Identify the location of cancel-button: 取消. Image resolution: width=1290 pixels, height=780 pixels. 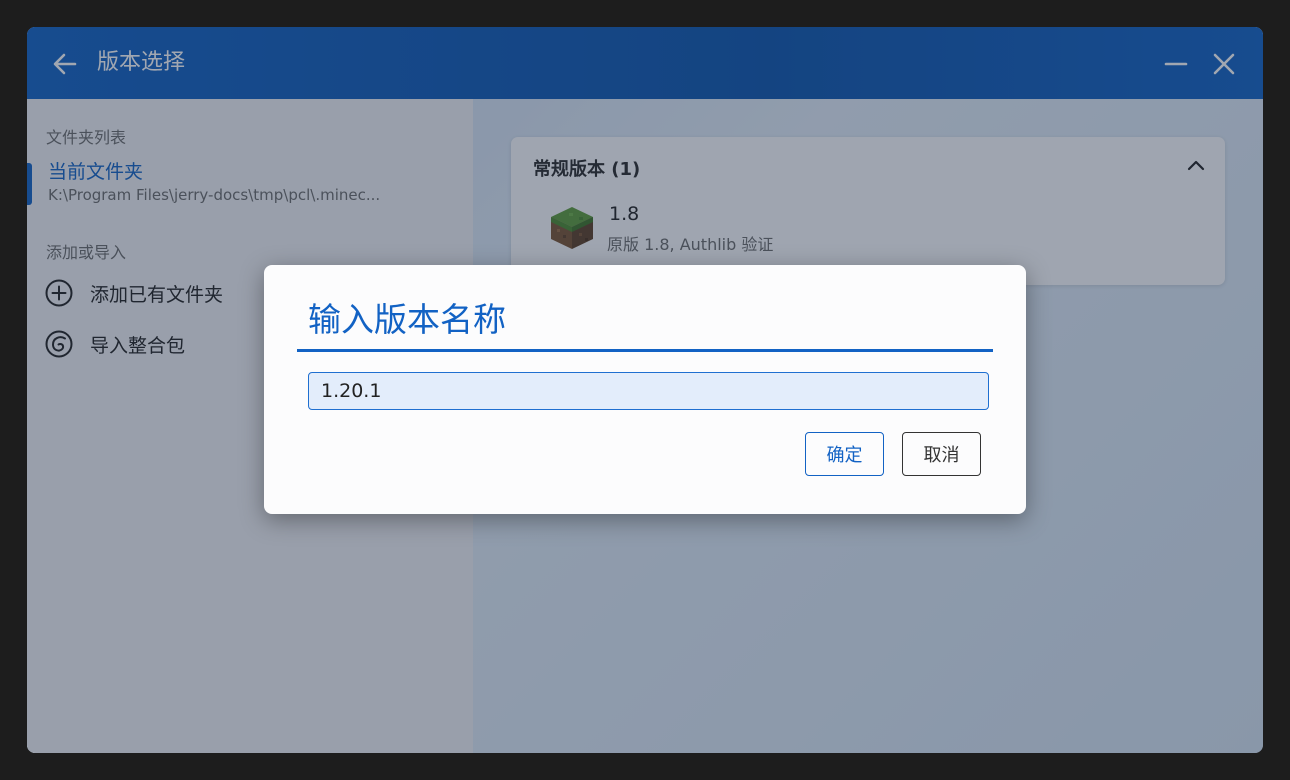
(941, 454).